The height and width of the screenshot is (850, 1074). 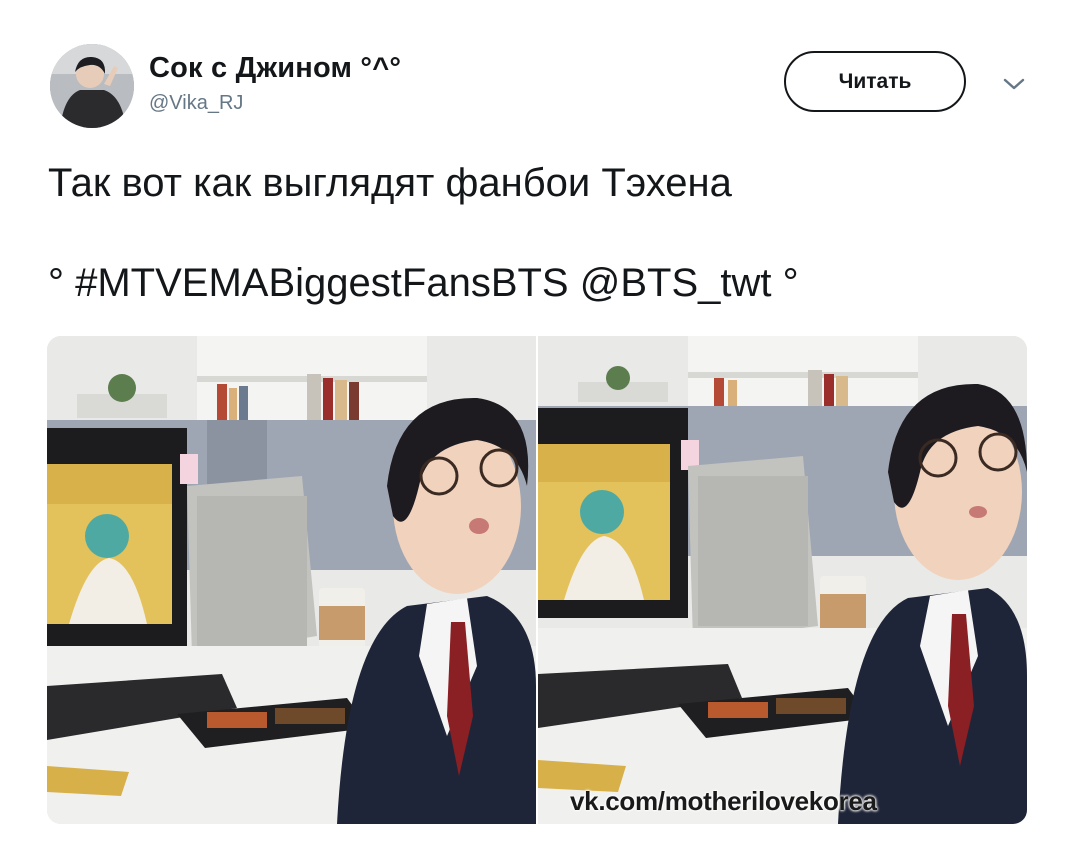 What do you see at coordinates (875, 81) in the screenshot?
I see `follow-button: Читать` at bounding box center [875, 81].